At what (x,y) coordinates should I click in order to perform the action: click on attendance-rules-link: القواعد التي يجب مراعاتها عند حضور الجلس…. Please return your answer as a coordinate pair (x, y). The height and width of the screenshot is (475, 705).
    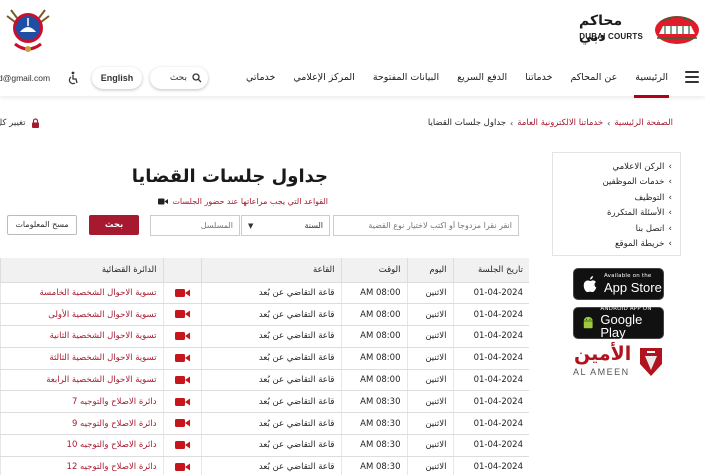
    Looking at the image, I should click on (243, 201).